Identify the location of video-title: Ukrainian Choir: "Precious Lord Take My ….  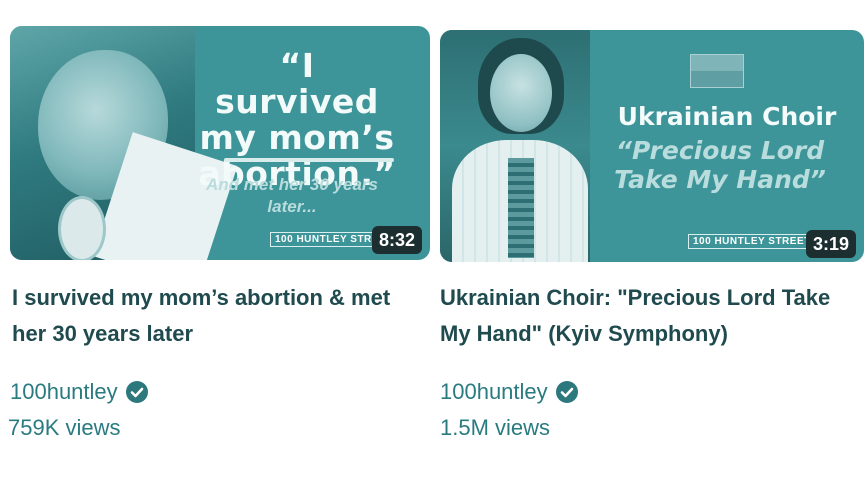
(645, 316).